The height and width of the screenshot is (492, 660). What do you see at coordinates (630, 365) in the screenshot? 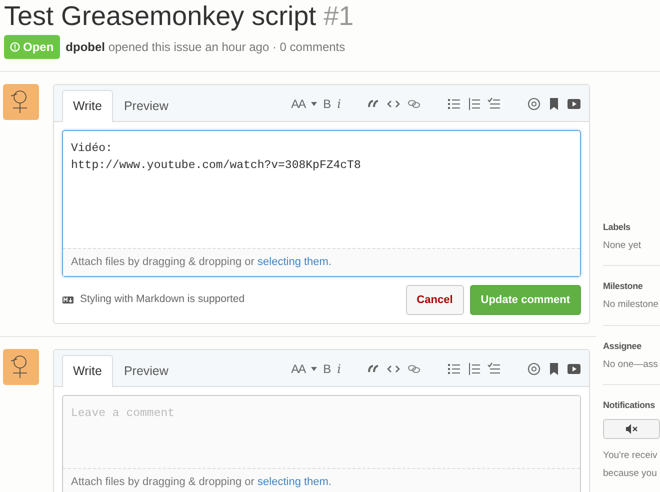
I see `sidebar-text: No one—ass` at bounding box center [630, 365].